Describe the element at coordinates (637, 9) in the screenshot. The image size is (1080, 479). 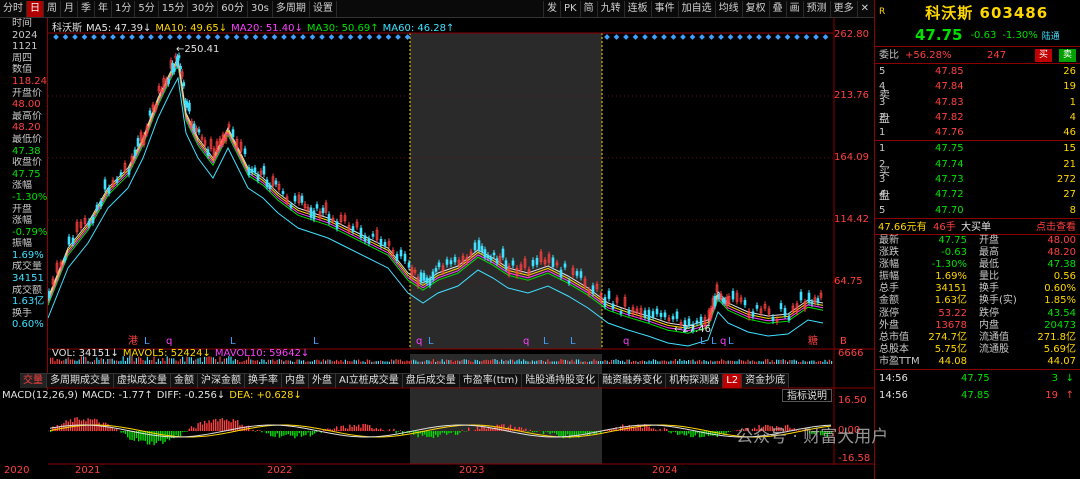
I see `toolbar-button-4: 连板` at that location.